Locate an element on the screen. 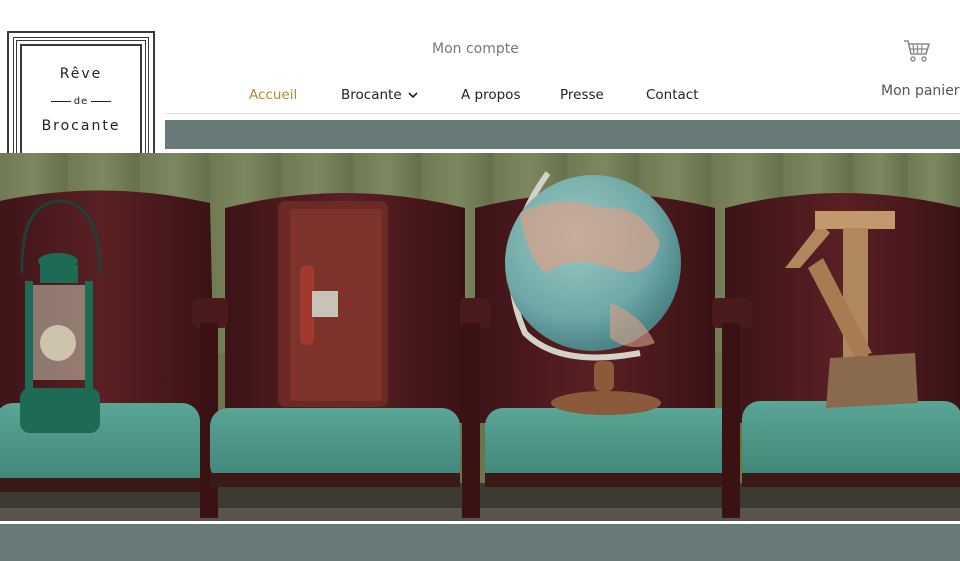 The width and height of the screenshot is (960, 561). chevron-down-icon is located at coordinates (413, 95).